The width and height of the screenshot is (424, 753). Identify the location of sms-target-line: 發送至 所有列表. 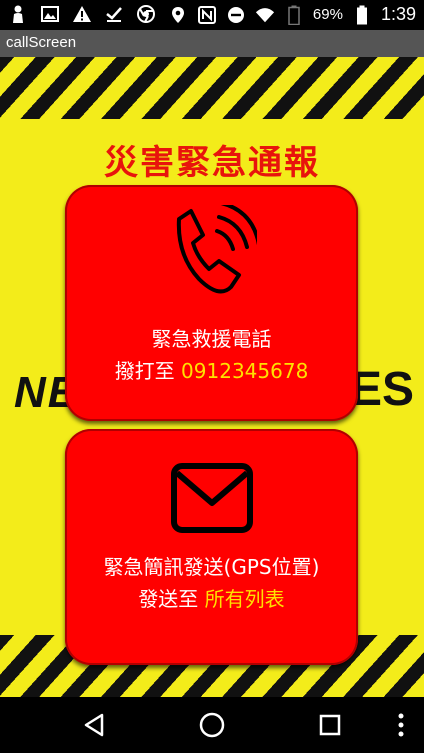
(211, 597).